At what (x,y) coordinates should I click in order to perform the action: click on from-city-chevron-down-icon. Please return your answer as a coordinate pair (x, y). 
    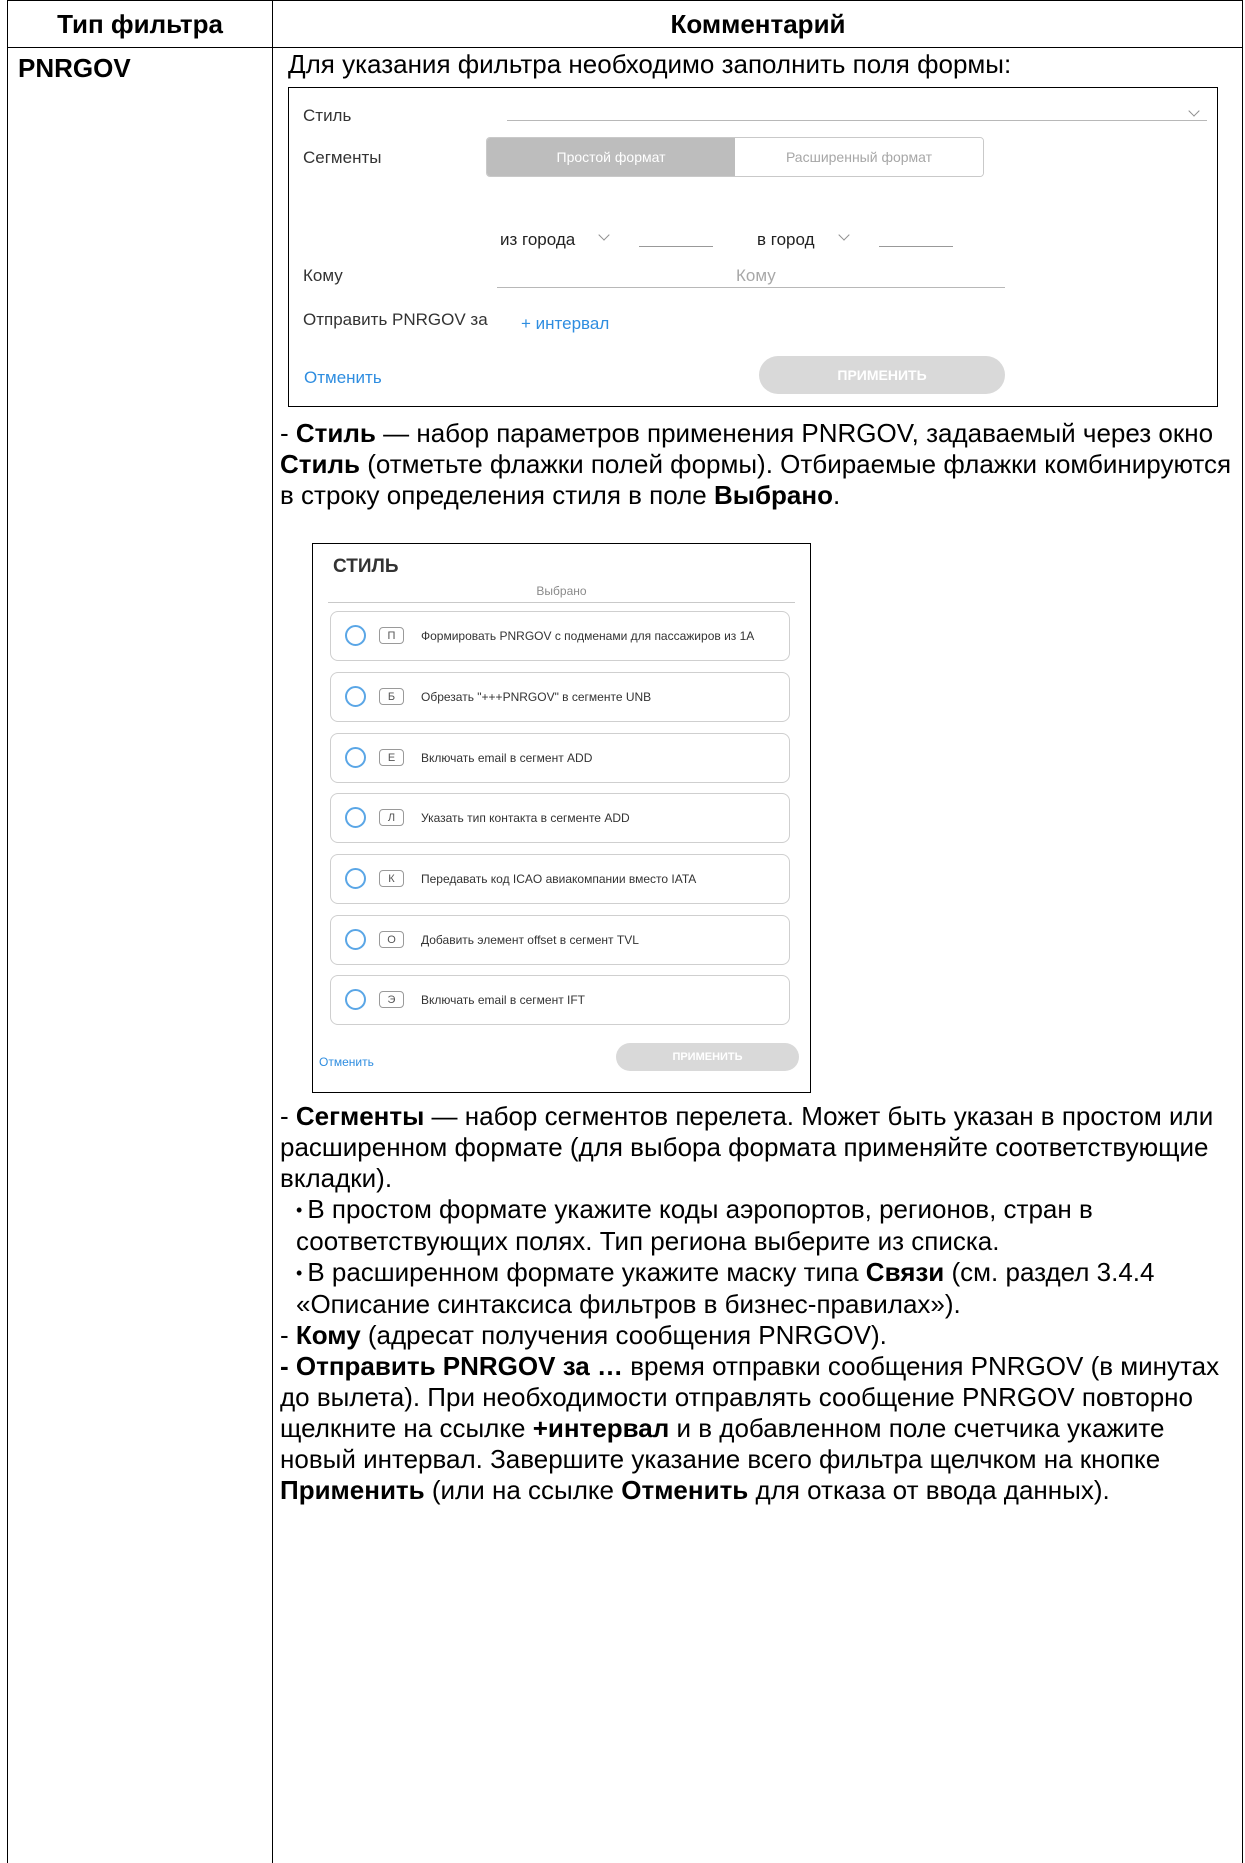
    Looking at the image, I should click on (604, 235).